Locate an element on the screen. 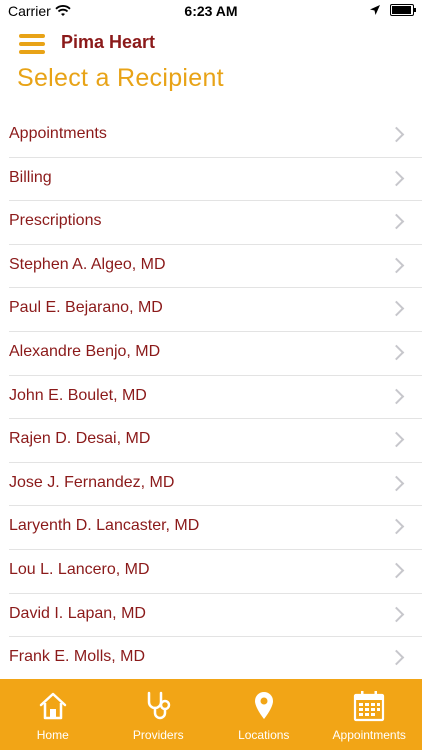 The image size is (422, 750). list-item-label: Billing is located at coordinates (30, 177).